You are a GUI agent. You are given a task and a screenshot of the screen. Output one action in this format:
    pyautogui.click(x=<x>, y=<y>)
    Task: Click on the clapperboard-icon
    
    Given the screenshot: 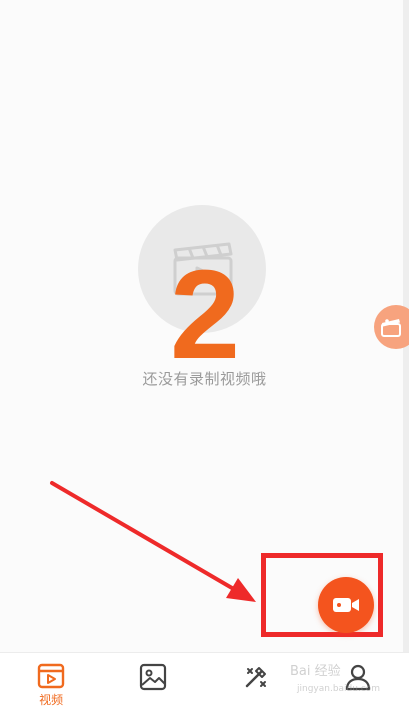 What is the action you would take?
    pyautogui.click(x=391, y=328)
    